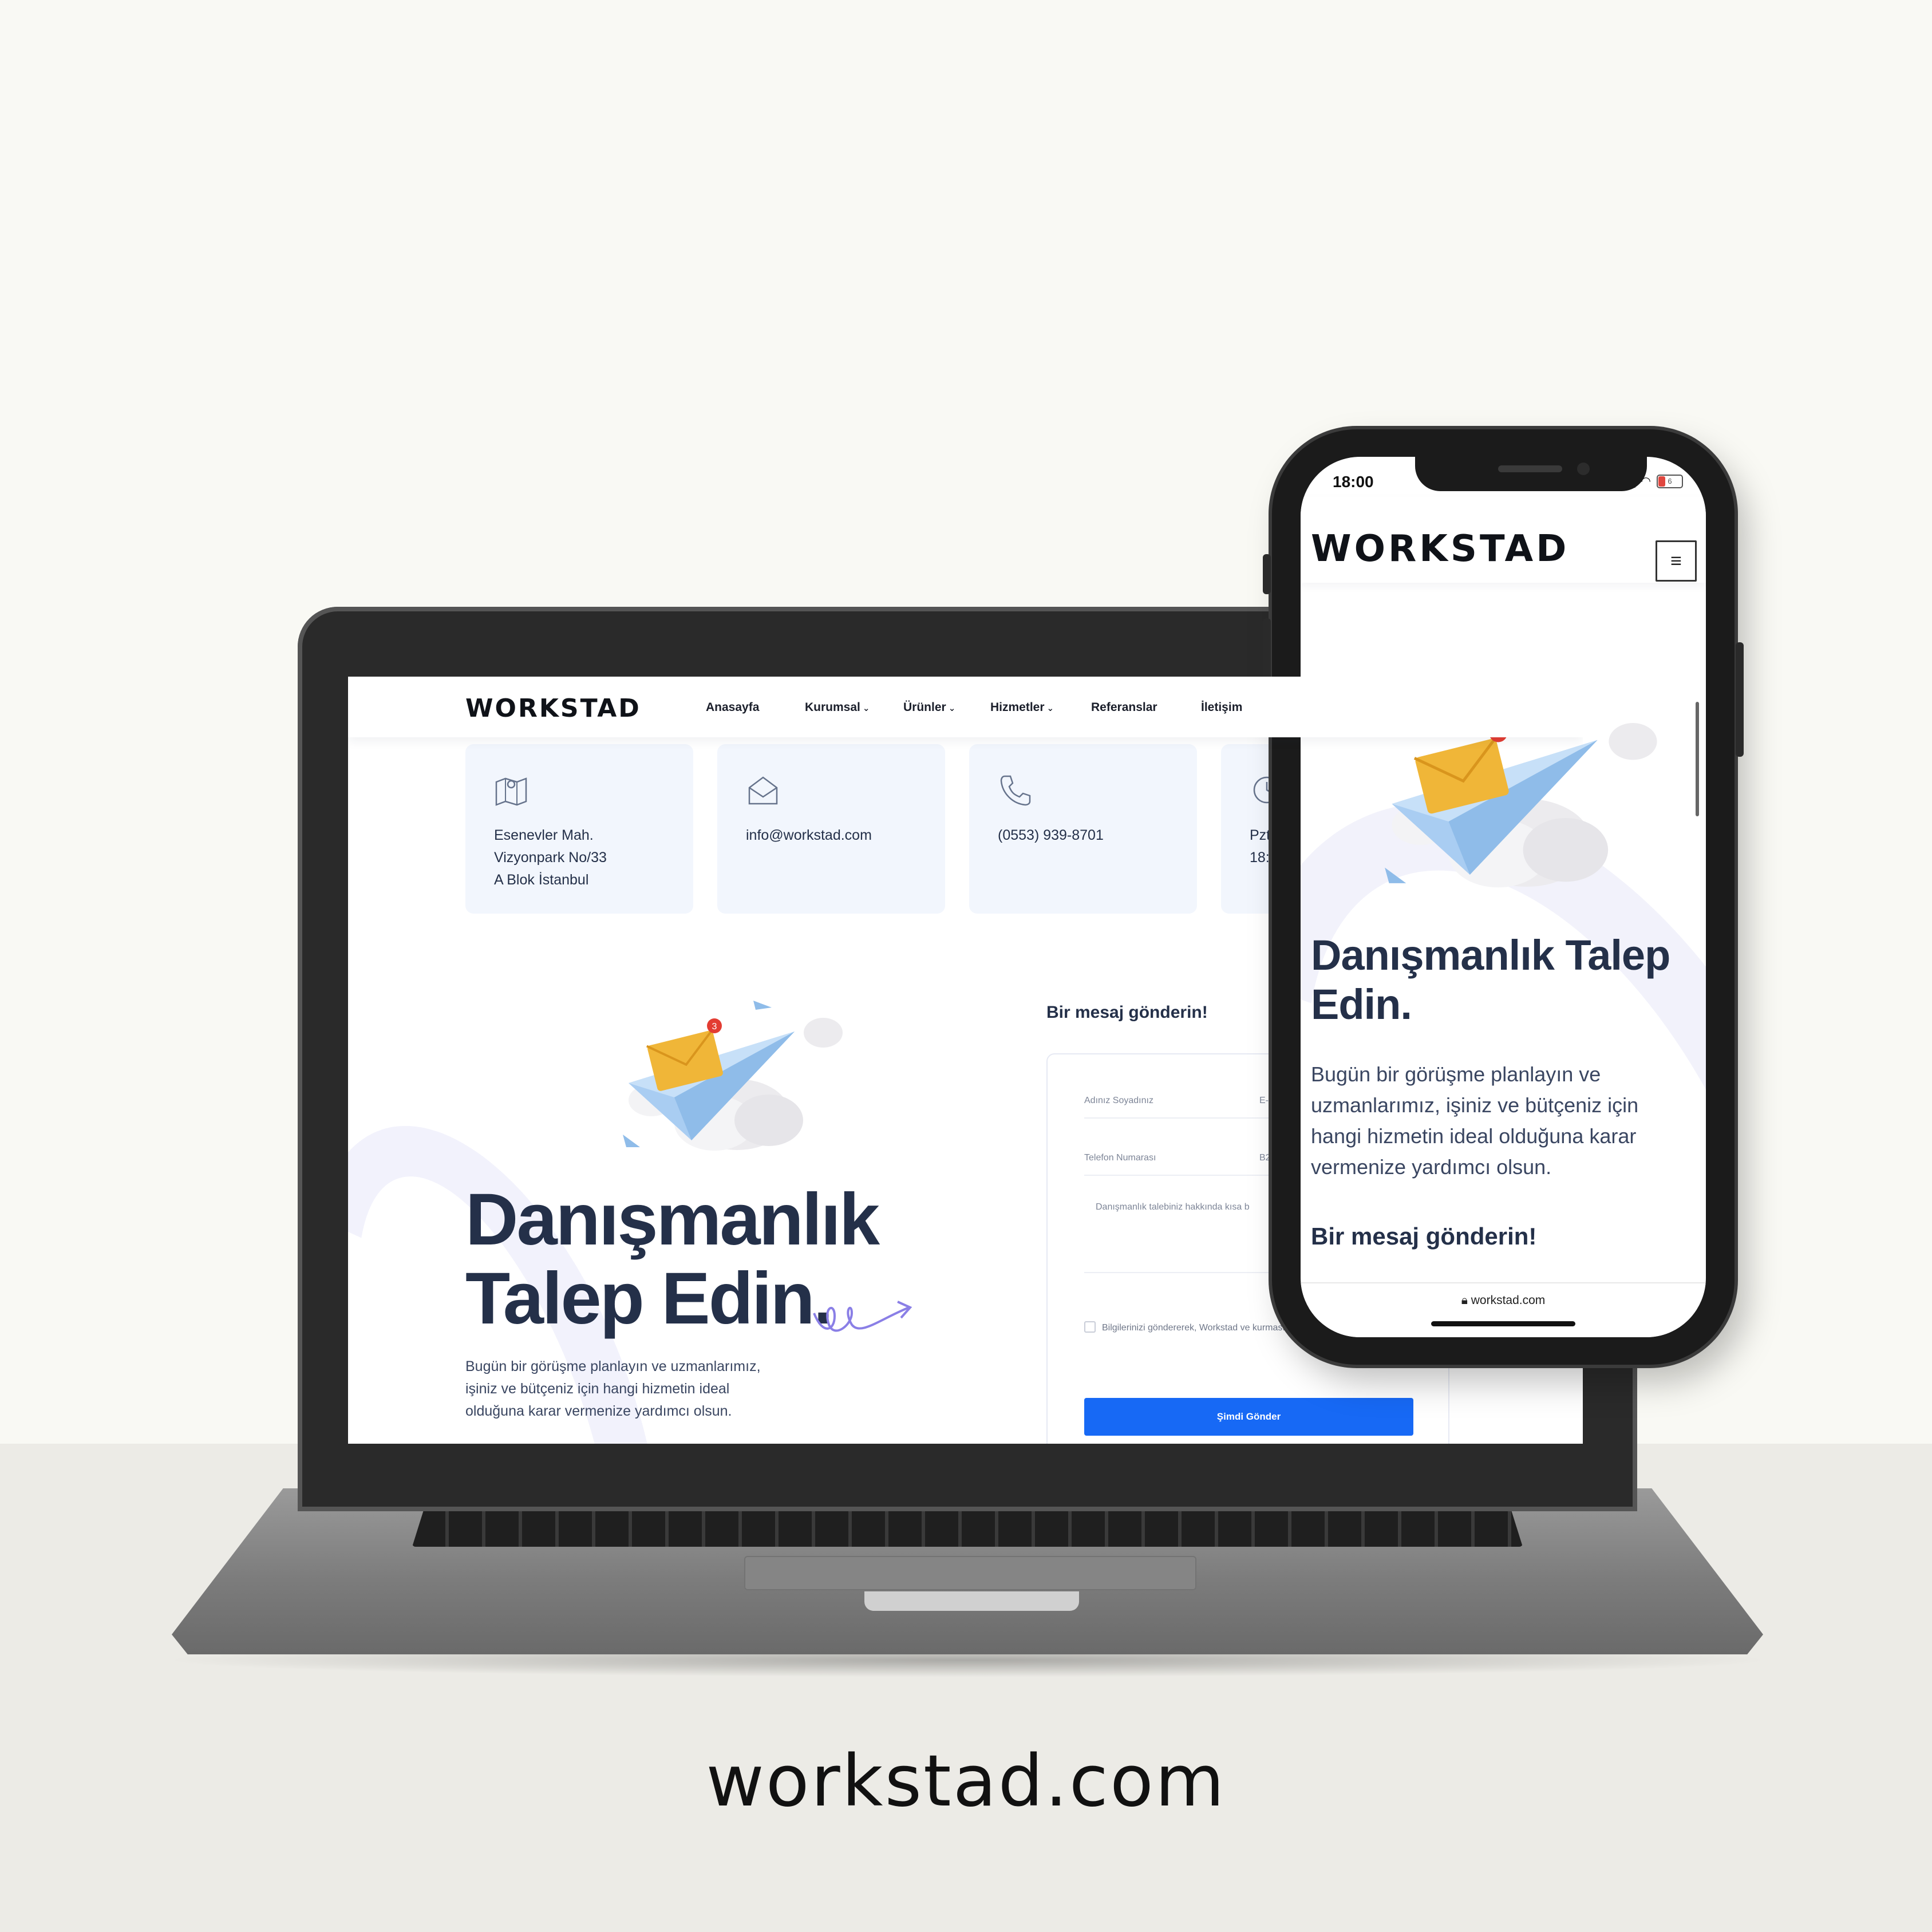 The width and height of the screenshot is (1932, 1932). I want to click on email-text: info@workstad.com, so click(809, 835).